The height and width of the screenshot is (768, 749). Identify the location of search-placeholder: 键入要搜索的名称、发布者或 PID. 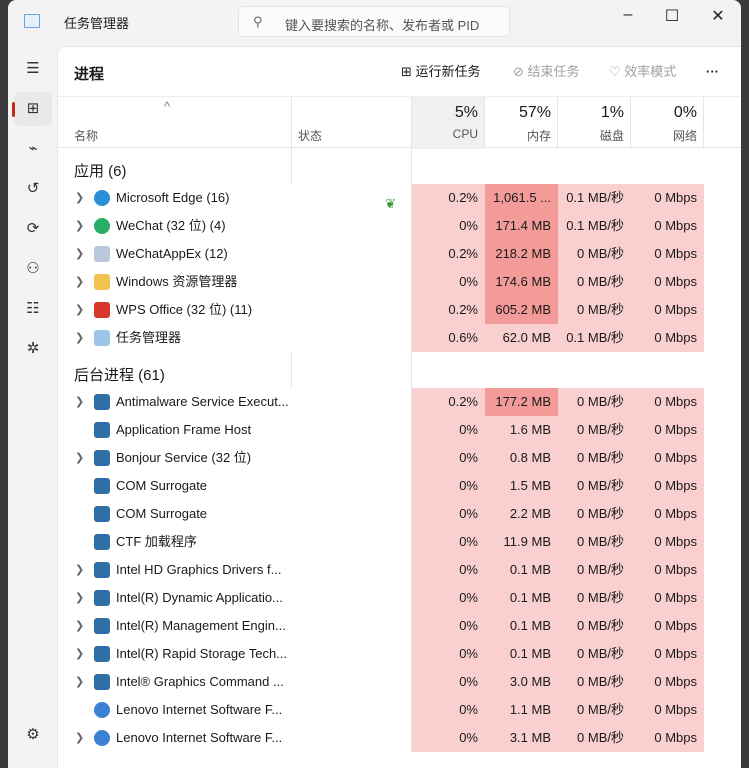
(382, 25).